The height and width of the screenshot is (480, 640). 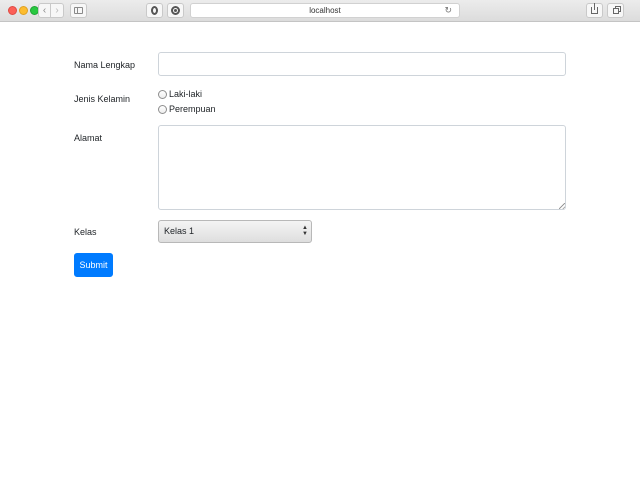 I want to click on close-window-icon, so click(x=12, y=10).